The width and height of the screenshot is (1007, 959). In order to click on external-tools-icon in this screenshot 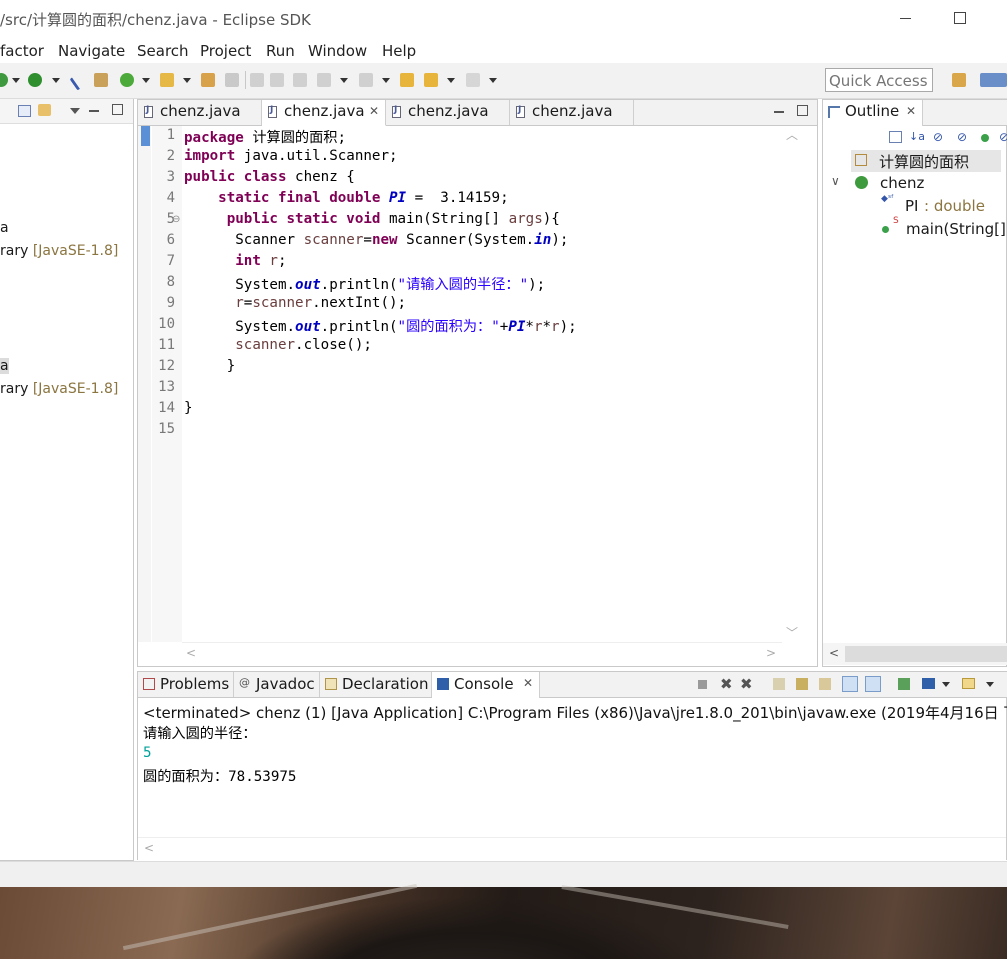, I will do `click(80, 80)`.